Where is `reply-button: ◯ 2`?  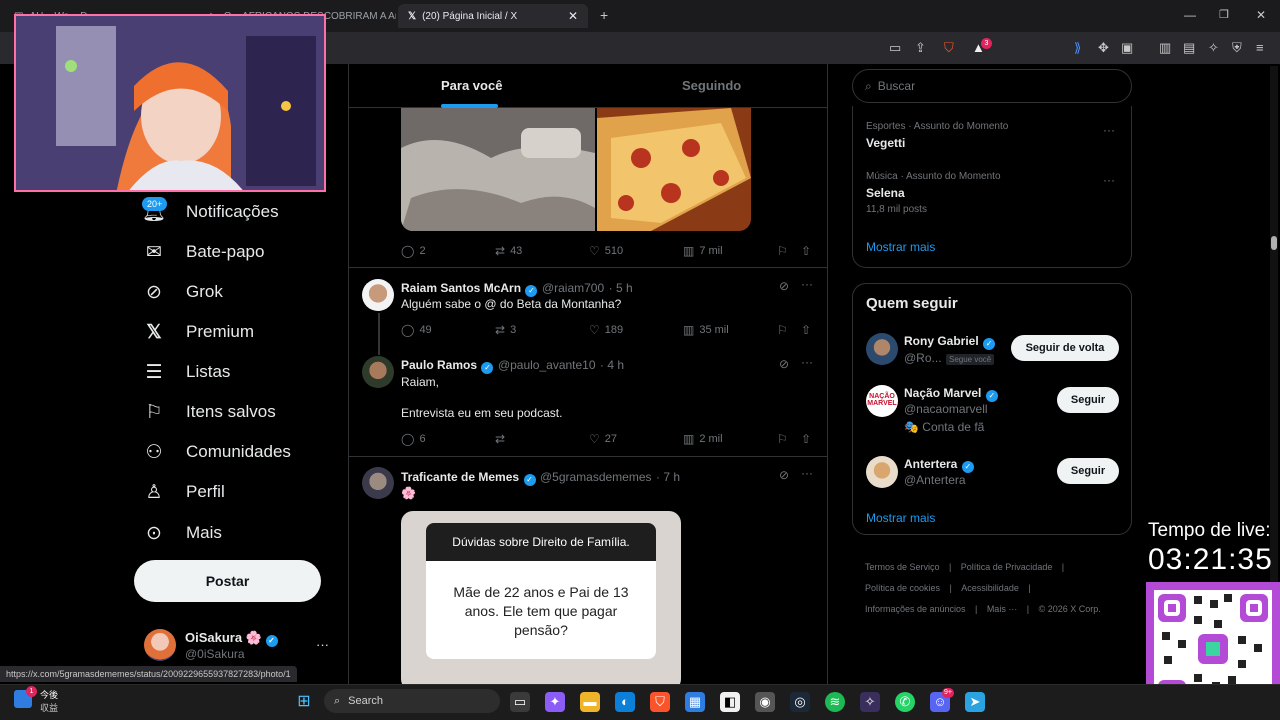
reply-button: ◯ 2 is located at coordinates (413, 251).